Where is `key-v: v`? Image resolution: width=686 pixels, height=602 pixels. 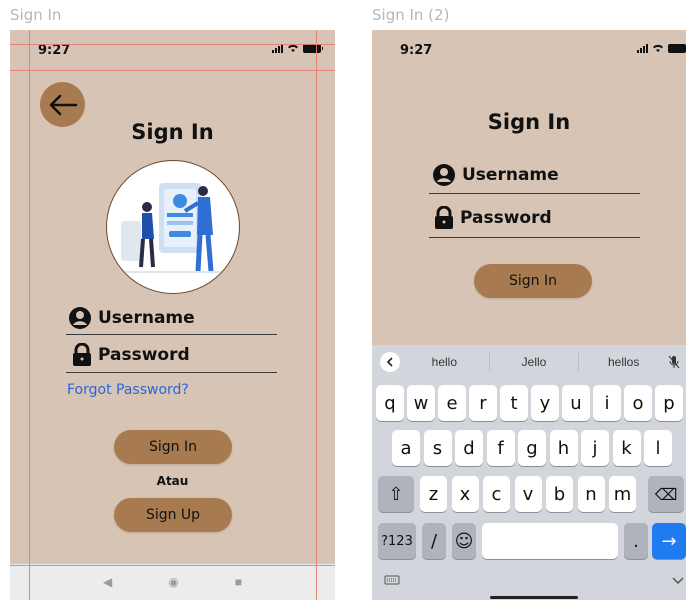
key-v: v is located at coordinates (528, 494).